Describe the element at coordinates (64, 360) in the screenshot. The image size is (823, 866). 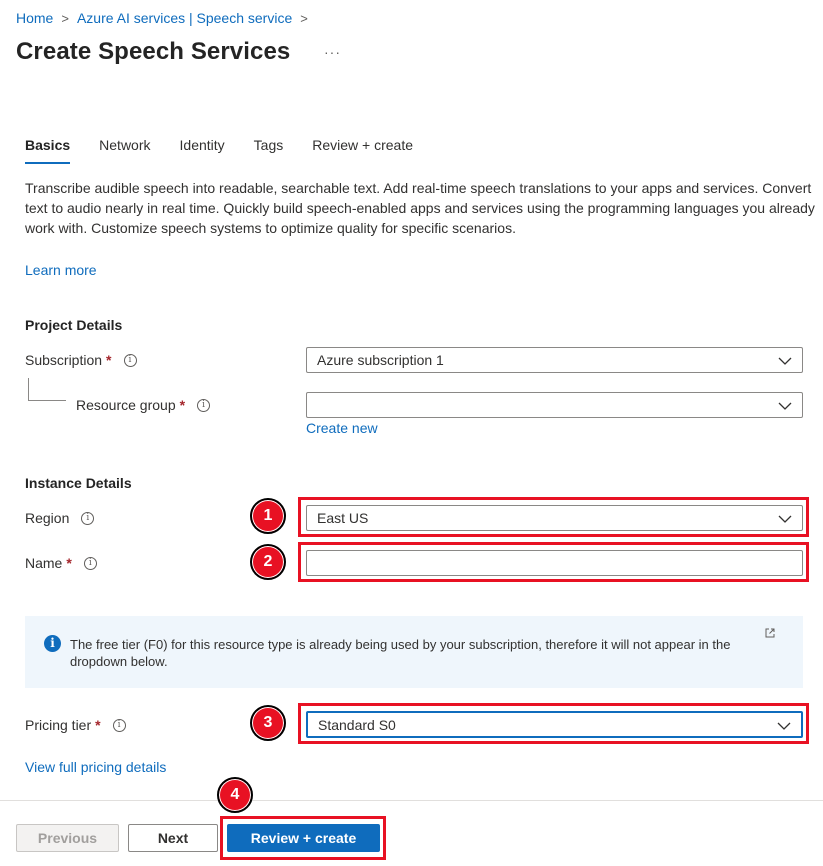
I see `subscription-label-text: Subscription` at that location.